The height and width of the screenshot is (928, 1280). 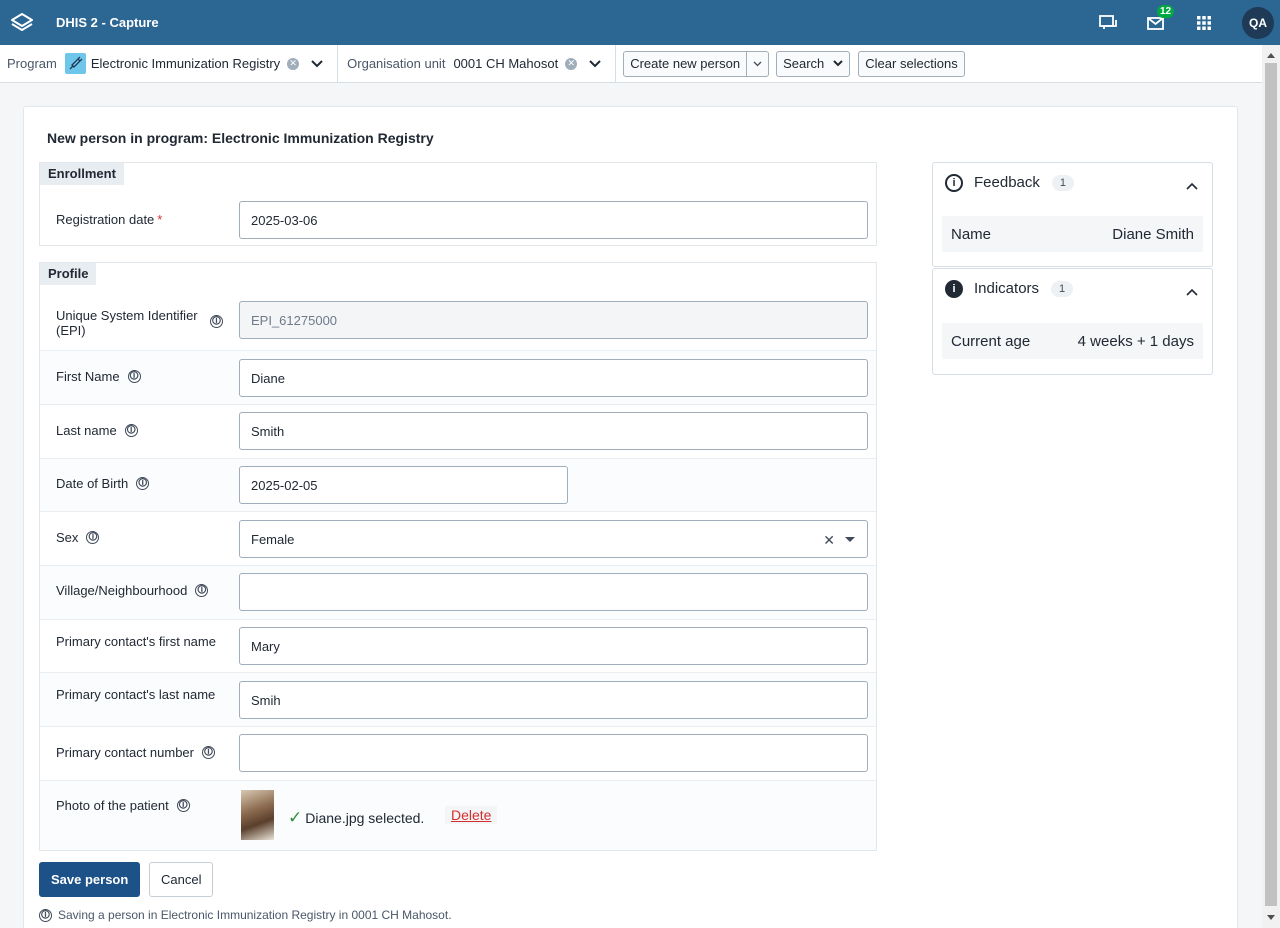 What do you see at coordinates (954, 288) in the screenshot?
I see `info-filled-icon: i` at bounding box center [954, 288].